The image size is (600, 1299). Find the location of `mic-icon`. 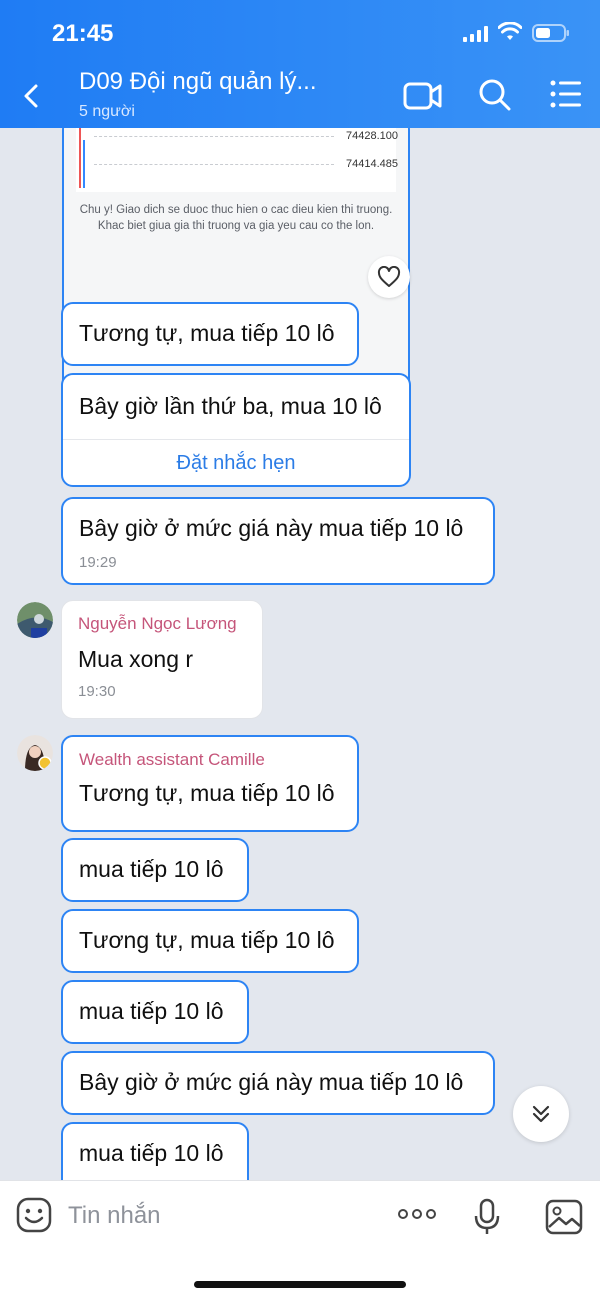

mic-icon is located at coordinates (487, 1216).